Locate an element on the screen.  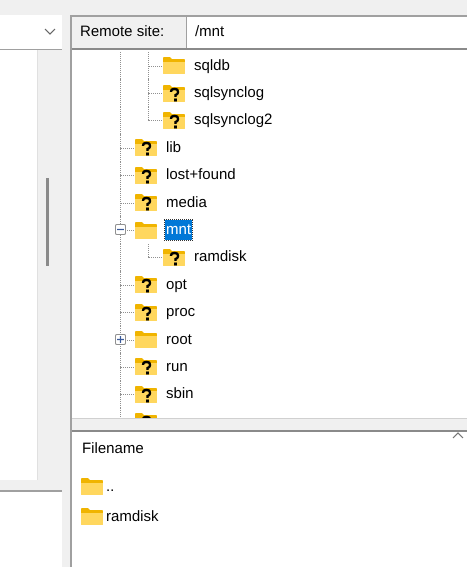
sort-caret-icon is located at coordinates (458, 435).